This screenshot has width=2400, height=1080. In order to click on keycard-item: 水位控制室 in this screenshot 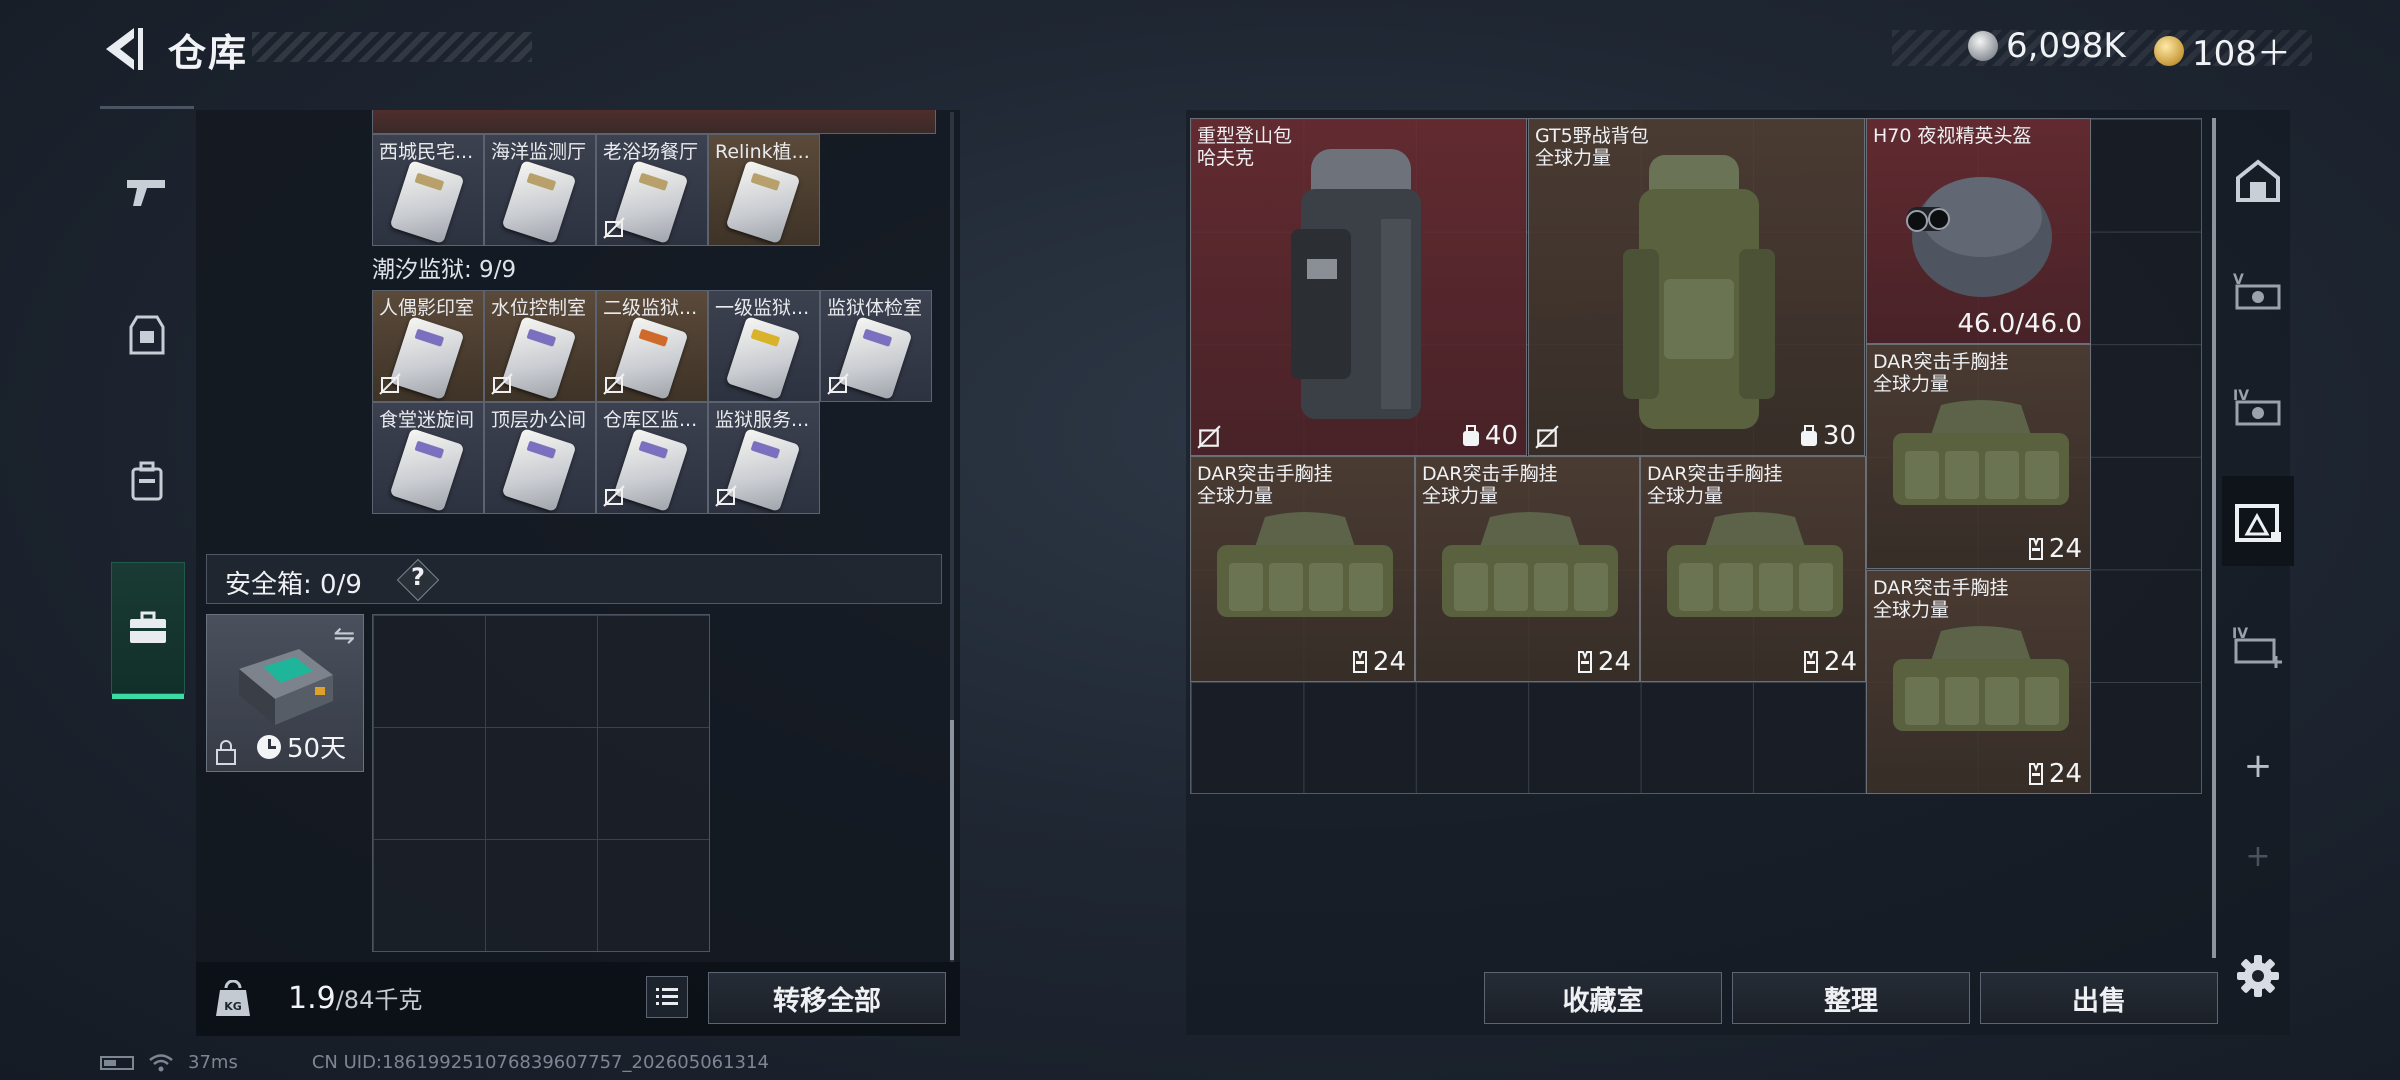, I will do `click(540, 346)`.